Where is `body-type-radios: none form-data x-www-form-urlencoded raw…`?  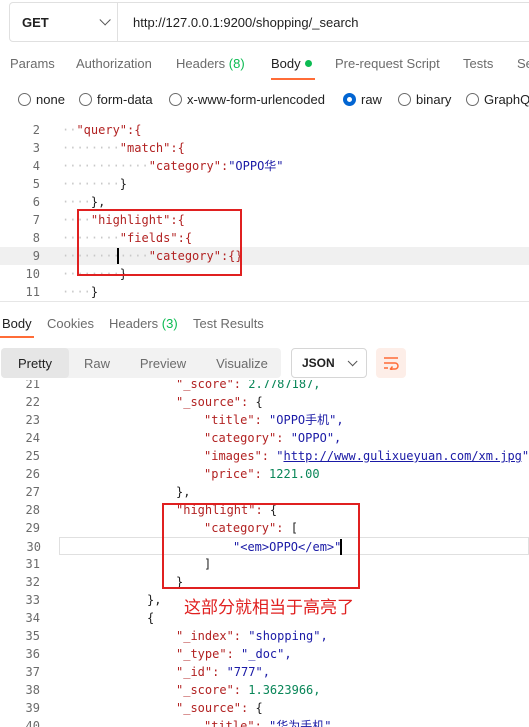
body-type-radios: none form-data x-www-form-urlencoded raw… is located at coordinates (264, 101).